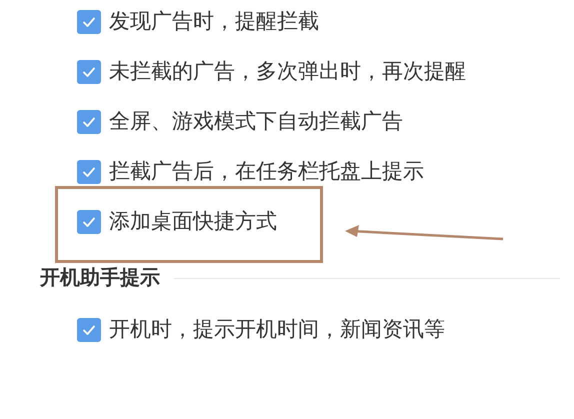 The image size is (574, 419). What do you see at coordinates (256, 122) in the screenshot?
I see `option-label: 全屏、游戏模式下自动拦截广告` at bounding box center [256, 122].